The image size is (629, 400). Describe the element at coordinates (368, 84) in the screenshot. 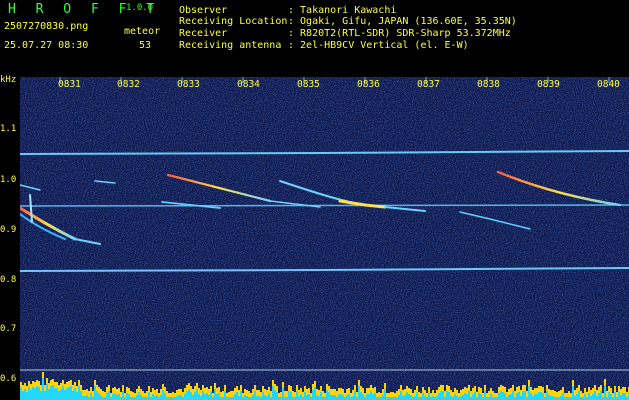

I see `time-tick-label: 0836` at that location.